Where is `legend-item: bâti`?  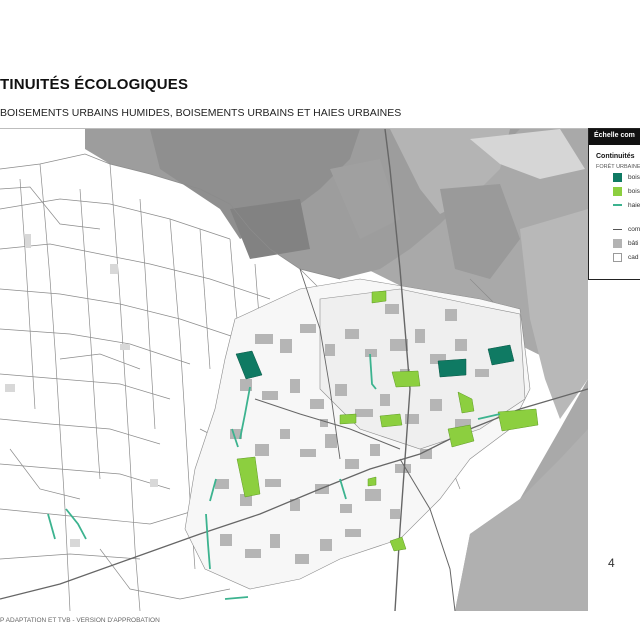
legend-item: bâti is located at coordinates (626, 243).